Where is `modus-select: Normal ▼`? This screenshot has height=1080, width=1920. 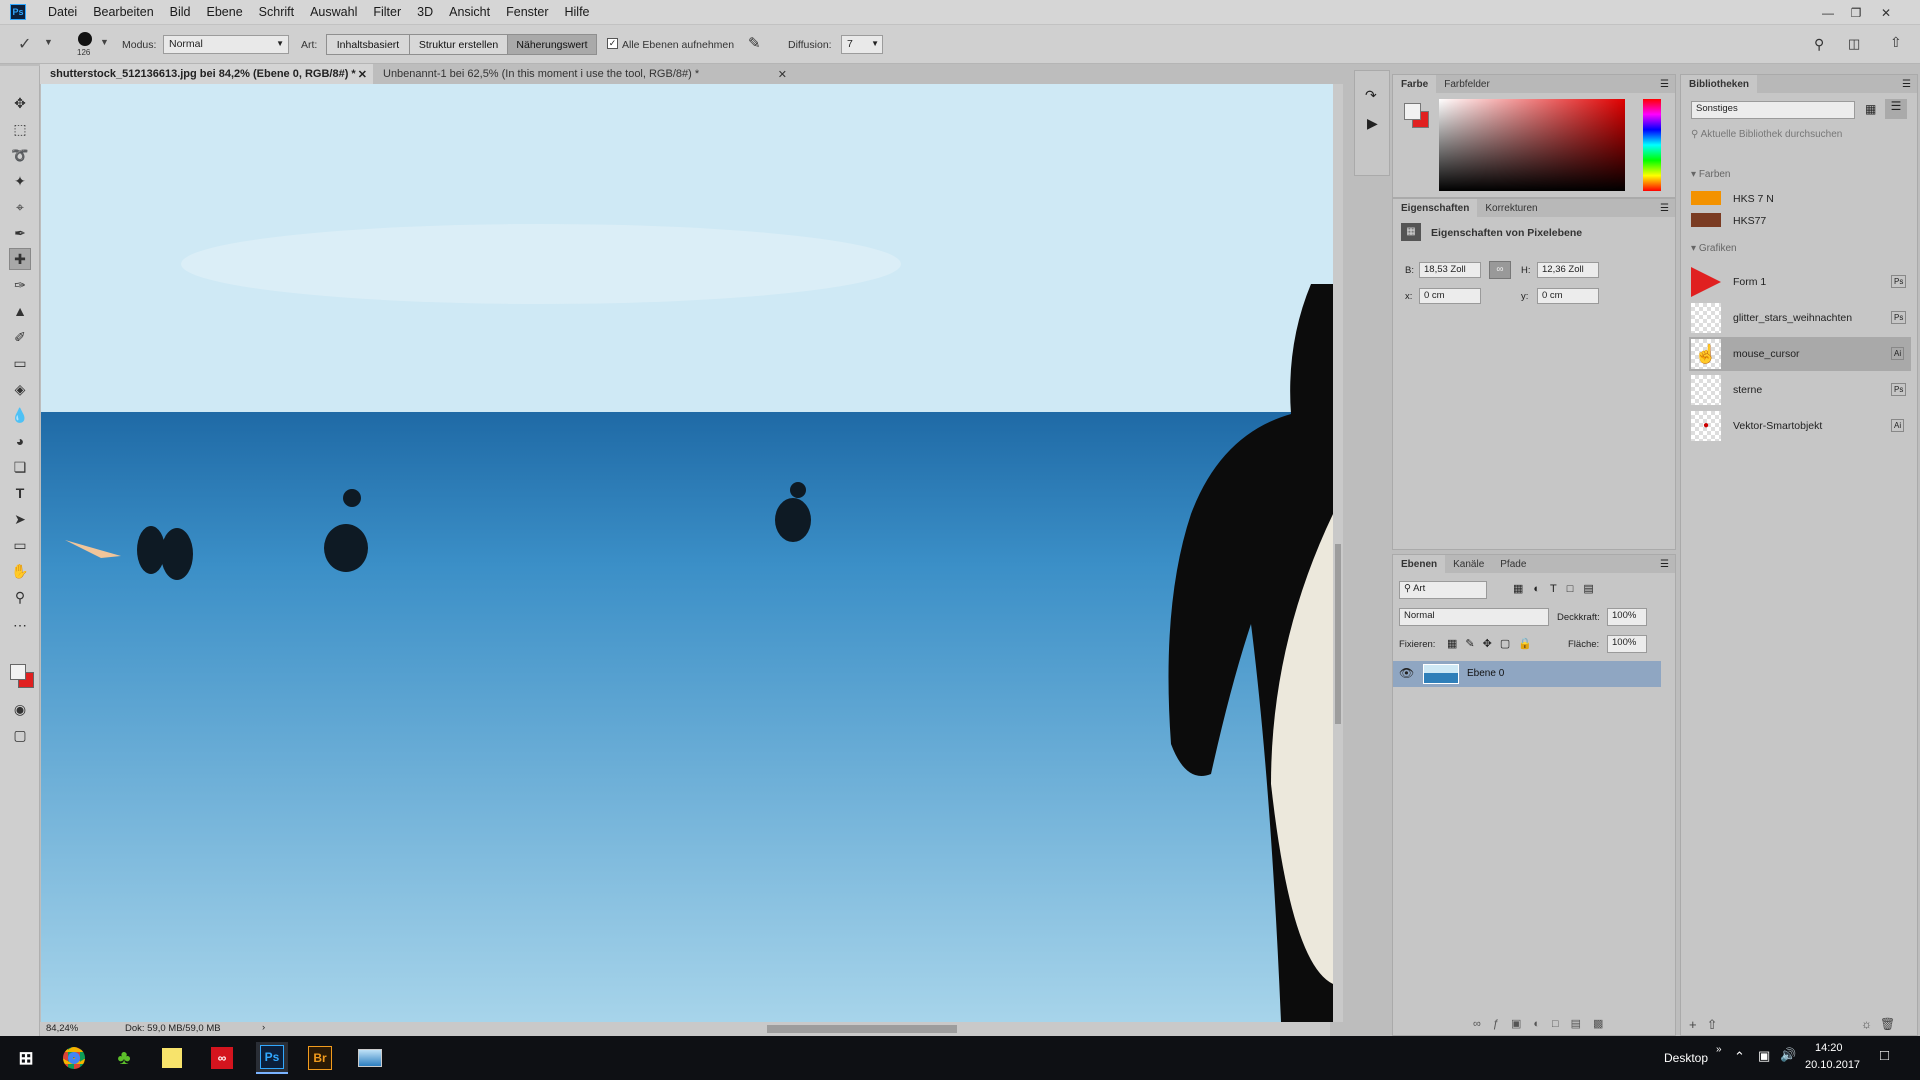 modus-select: Normal ▼ is located at coordinates (226, 44).